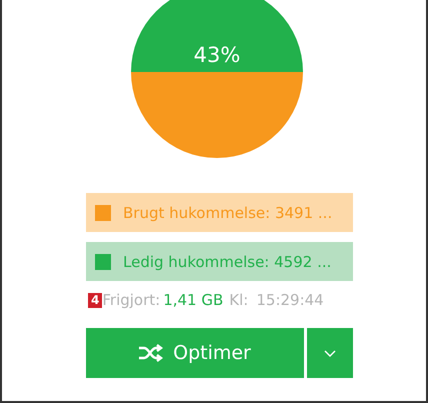 The width and height of the screenshot is (428, 403). I want to click on dropdown-button, so click(330, 353).